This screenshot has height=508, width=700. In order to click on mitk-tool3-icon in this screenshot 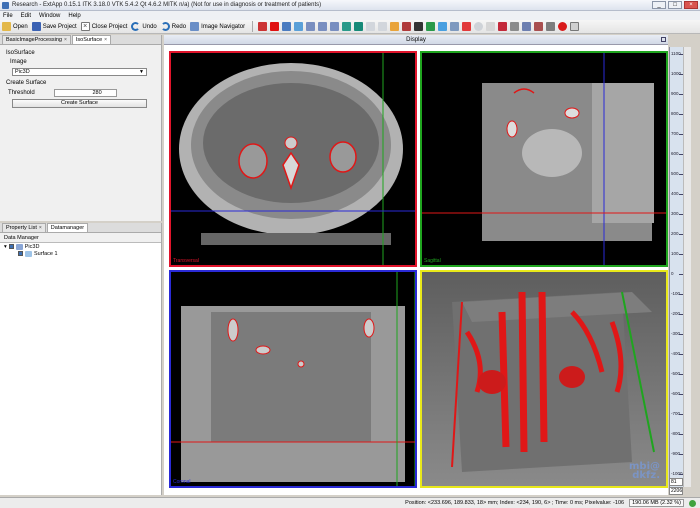, I will do `click(335, 26)`.